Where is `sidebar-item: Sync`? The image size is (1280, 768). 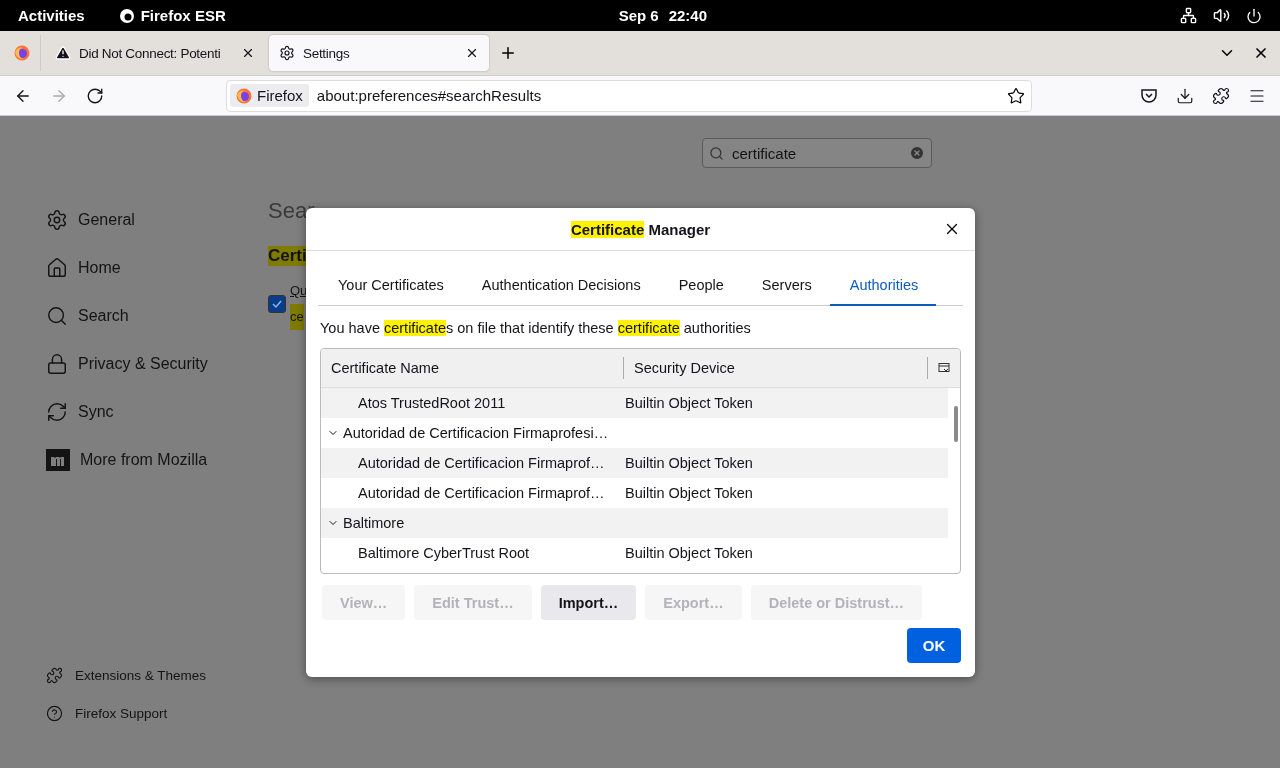 sidebar-item: Sync is located at coordinates (157, 412).